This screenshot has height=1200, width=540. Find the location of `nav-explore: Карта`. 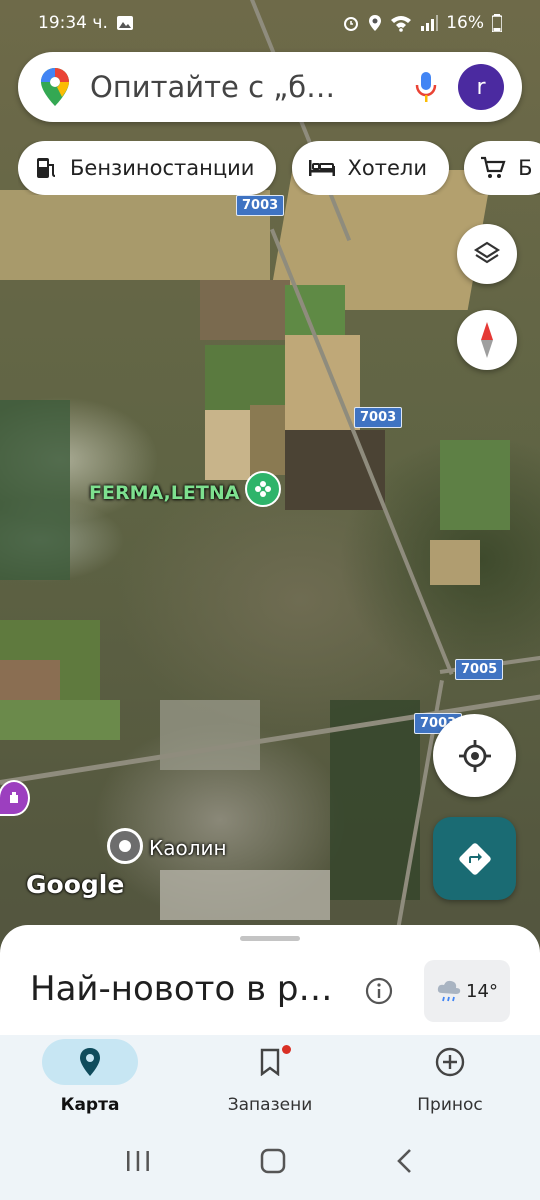

nav-explore: Карта is located at coordinates (90, 1080).